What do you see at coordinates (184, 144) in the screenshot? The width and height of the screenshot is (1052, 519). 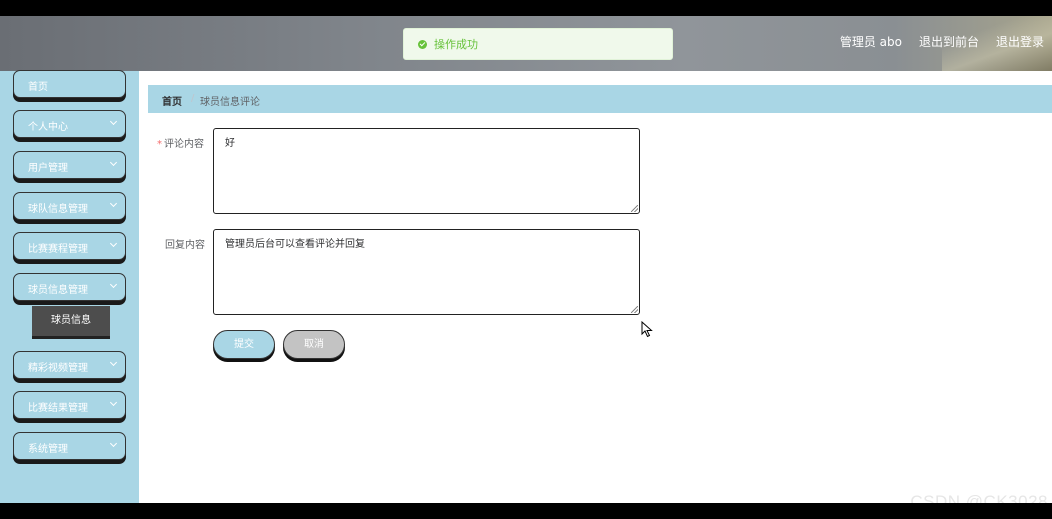 I see `comment-label-text: 评论内容` at bounding box center [184, 144].